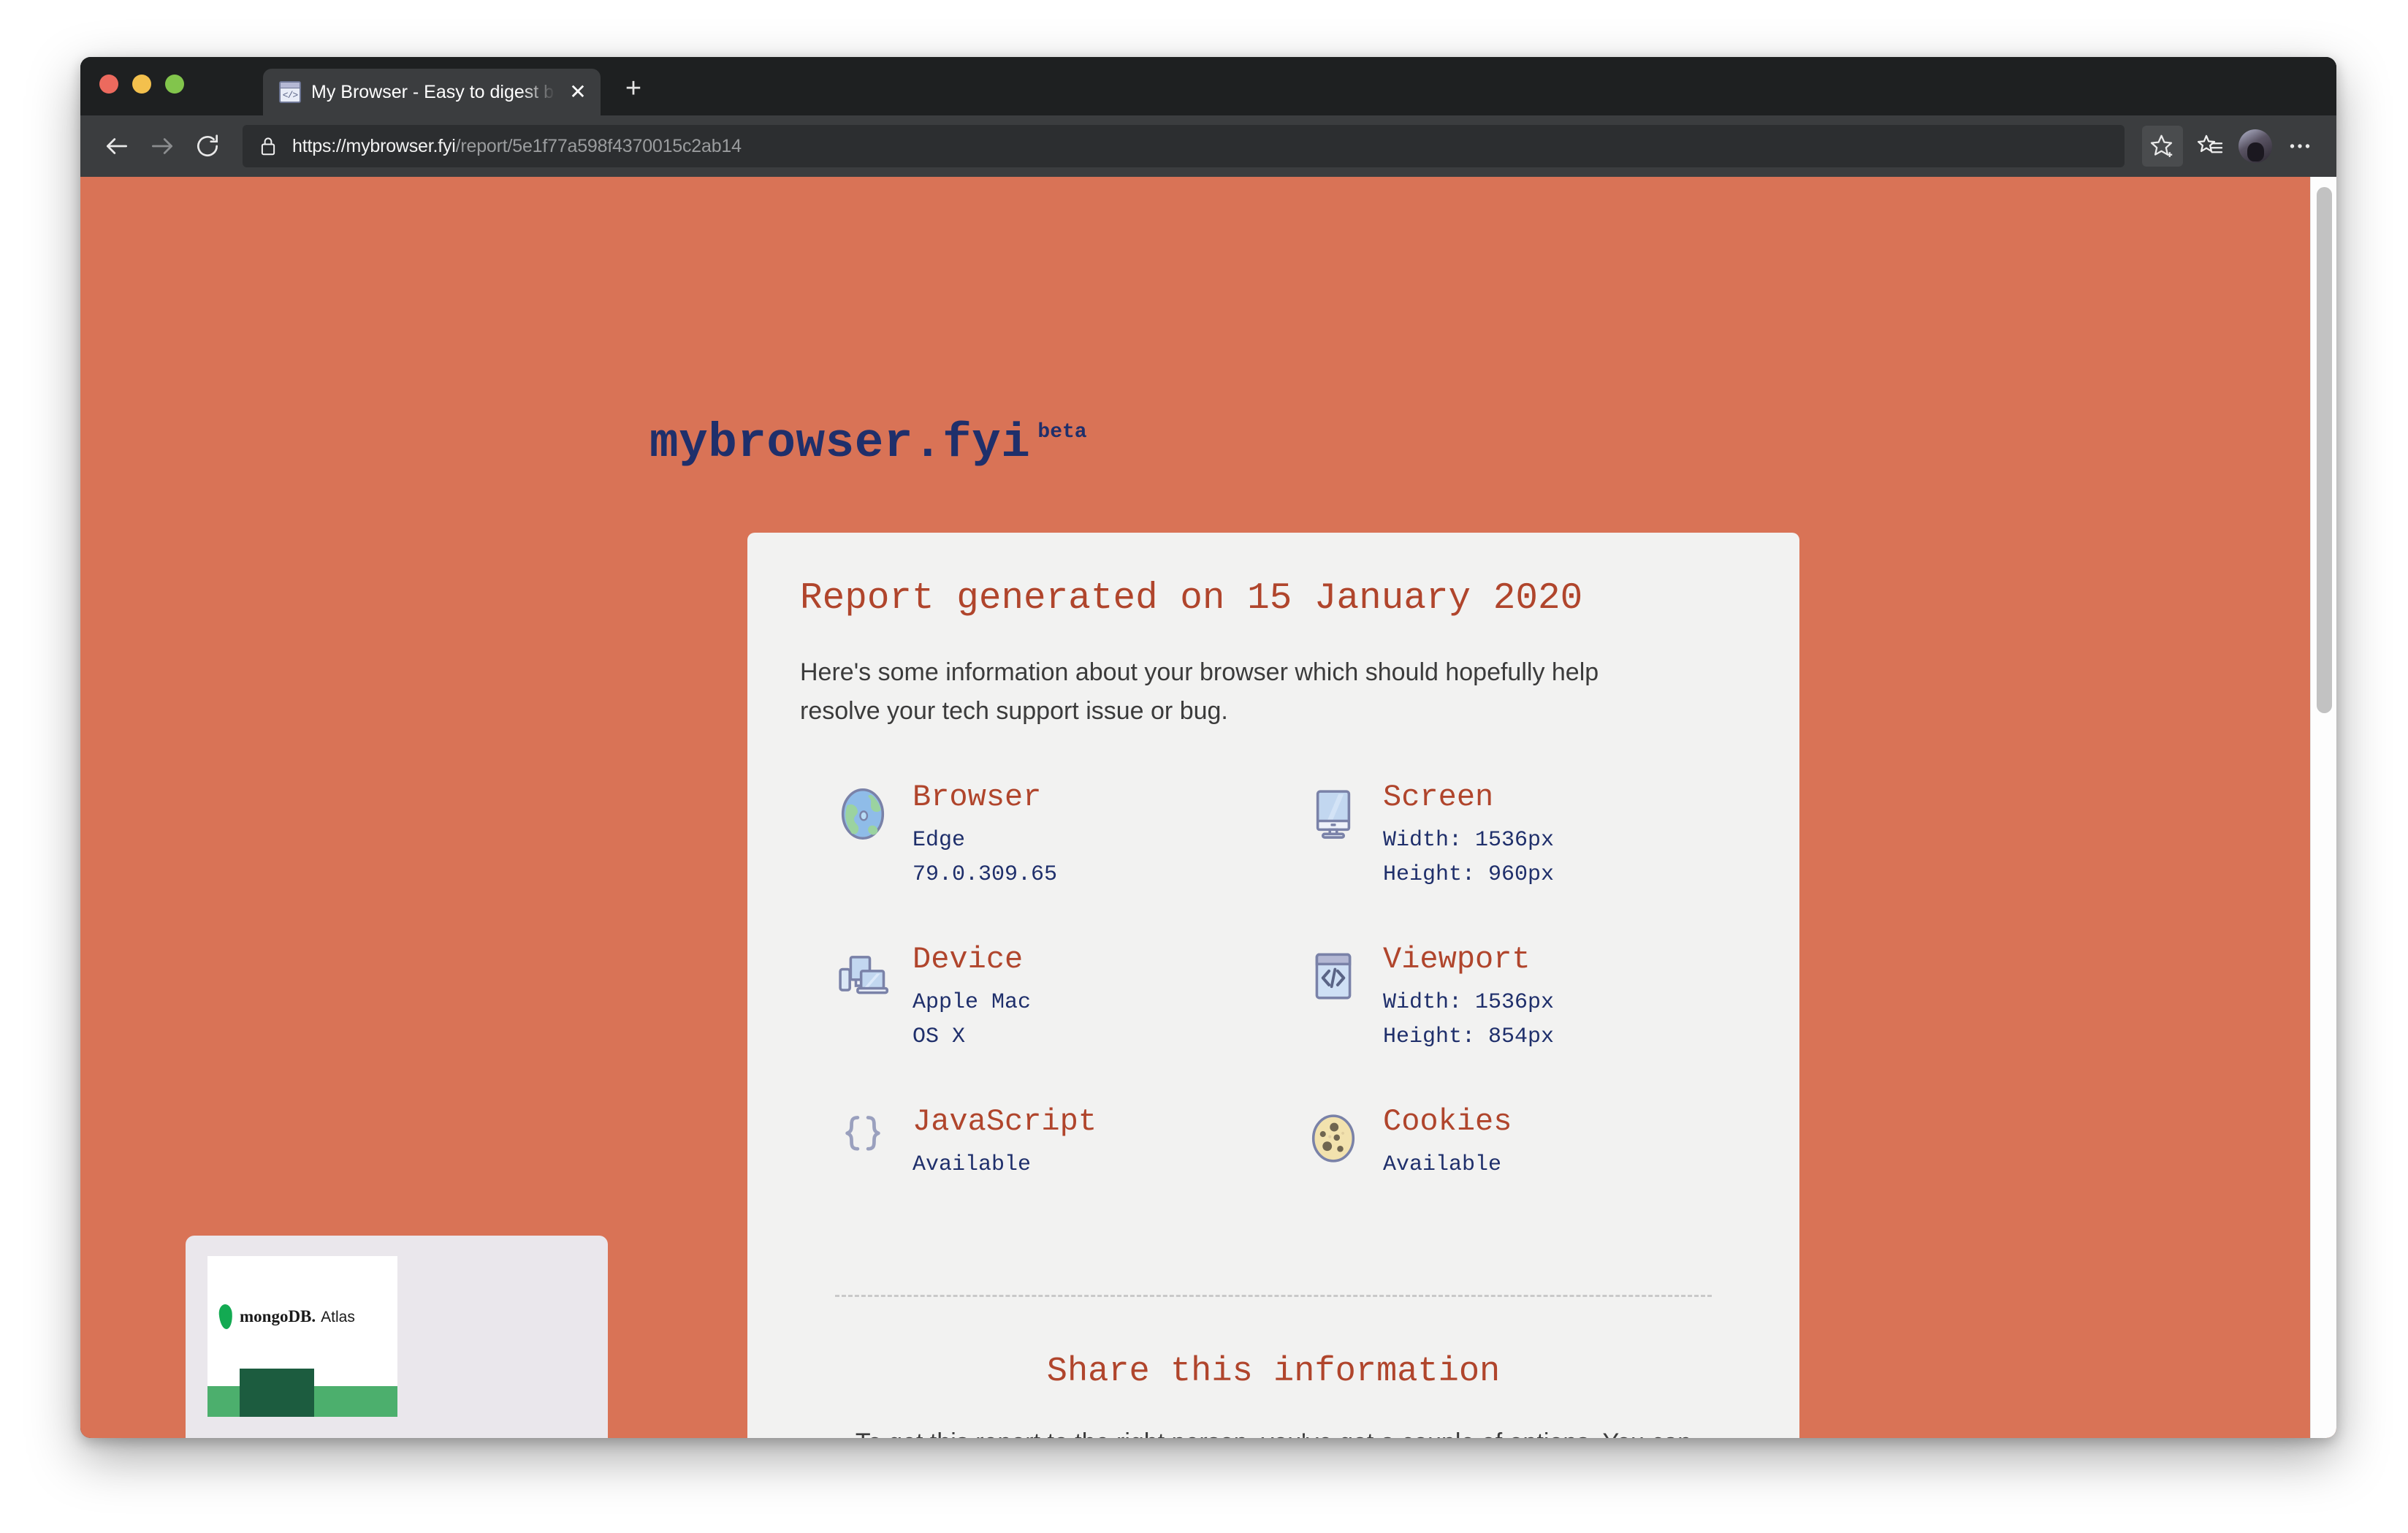 The width and height of the screenshot is (2408, 1533). Describe the element at coordinates (1055, 1018) in the screenshot. I see `info-item-device: Device Apple Mac OS X` at that location.